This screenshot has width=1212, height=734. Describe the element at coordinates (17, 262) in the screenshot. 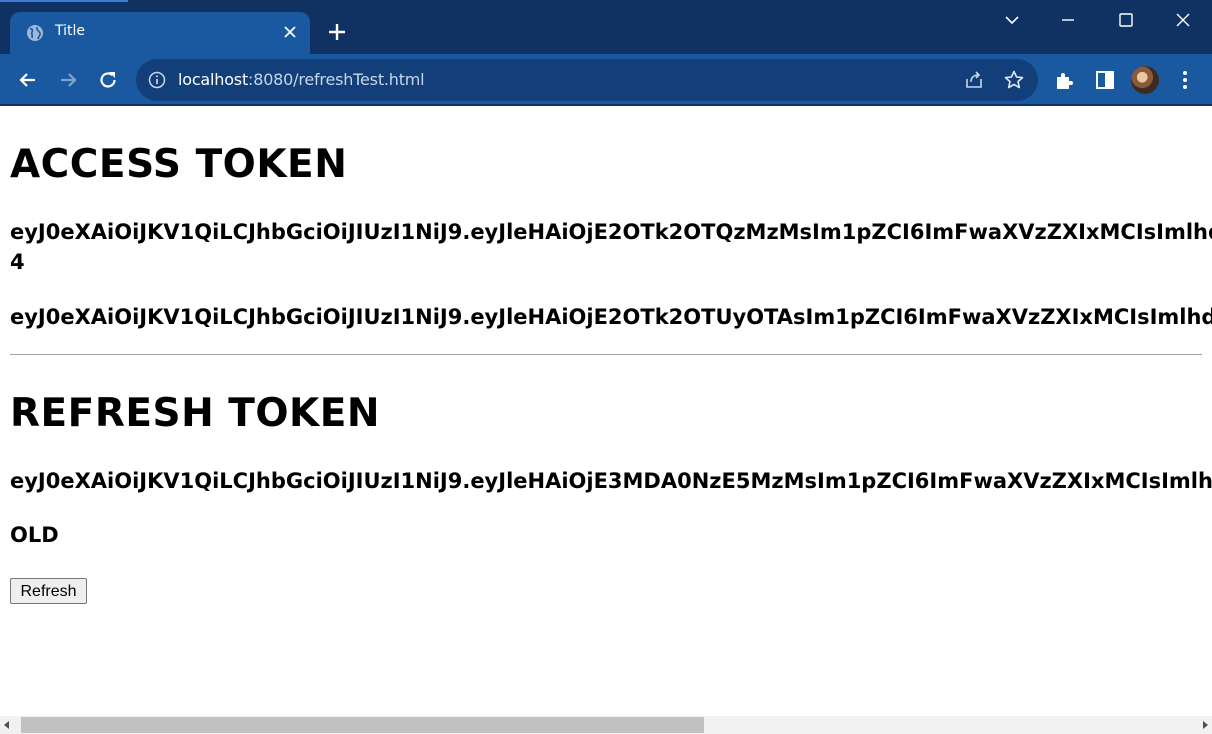

I see `access-token-value-1-wrap: 4` at that location.